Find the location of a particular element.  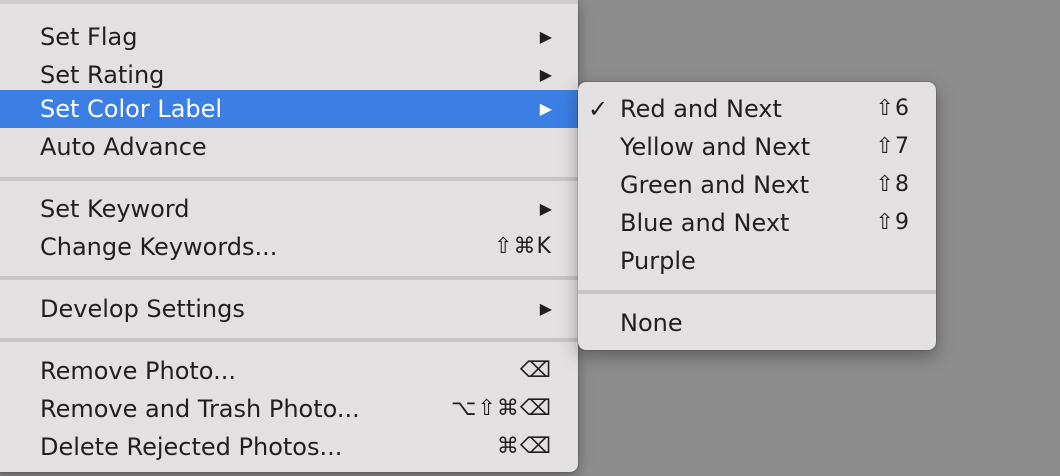

keyboard-shortcut: ⇧6 is located at coordinates (892, 108).